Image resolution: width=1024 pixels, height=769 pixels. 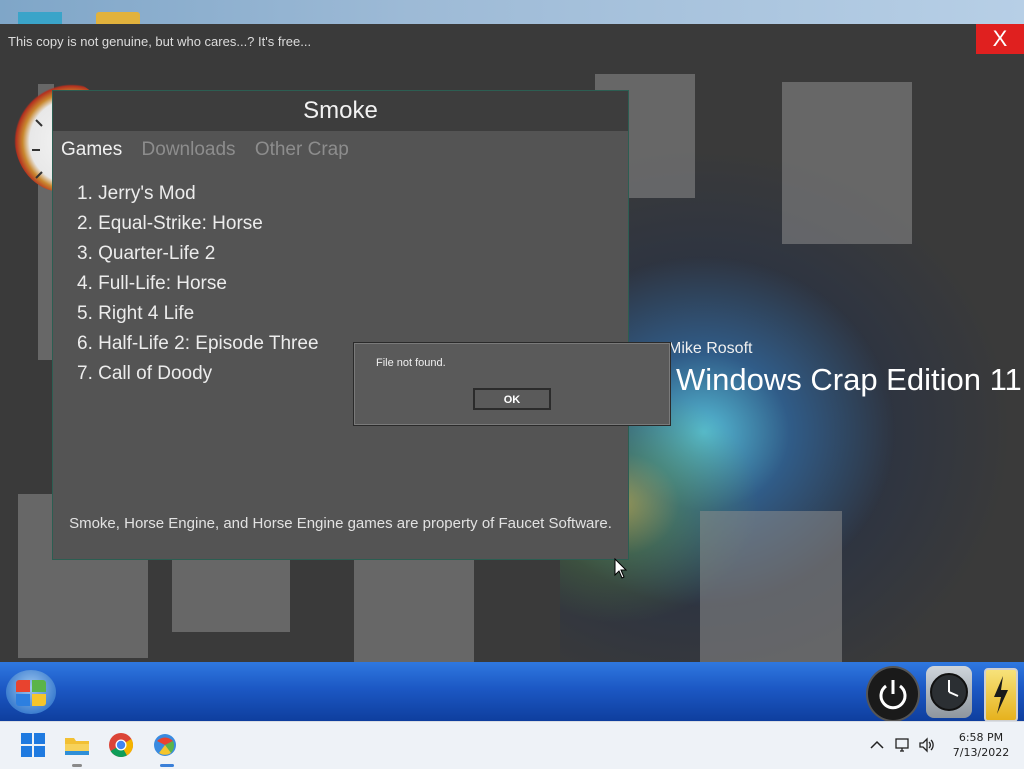 I want to click on battery-icon, so click(x=1001, y=694).